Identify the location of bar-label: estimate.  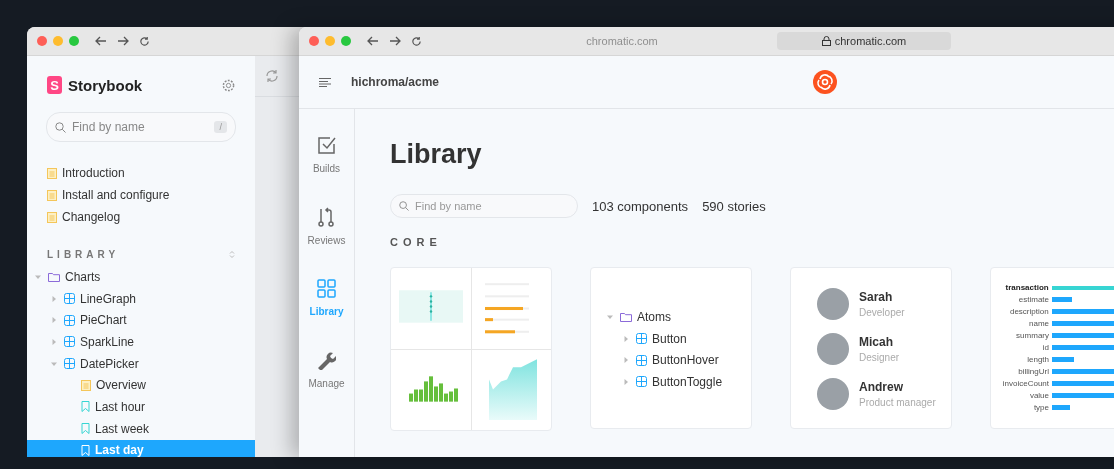
(1033, 299).